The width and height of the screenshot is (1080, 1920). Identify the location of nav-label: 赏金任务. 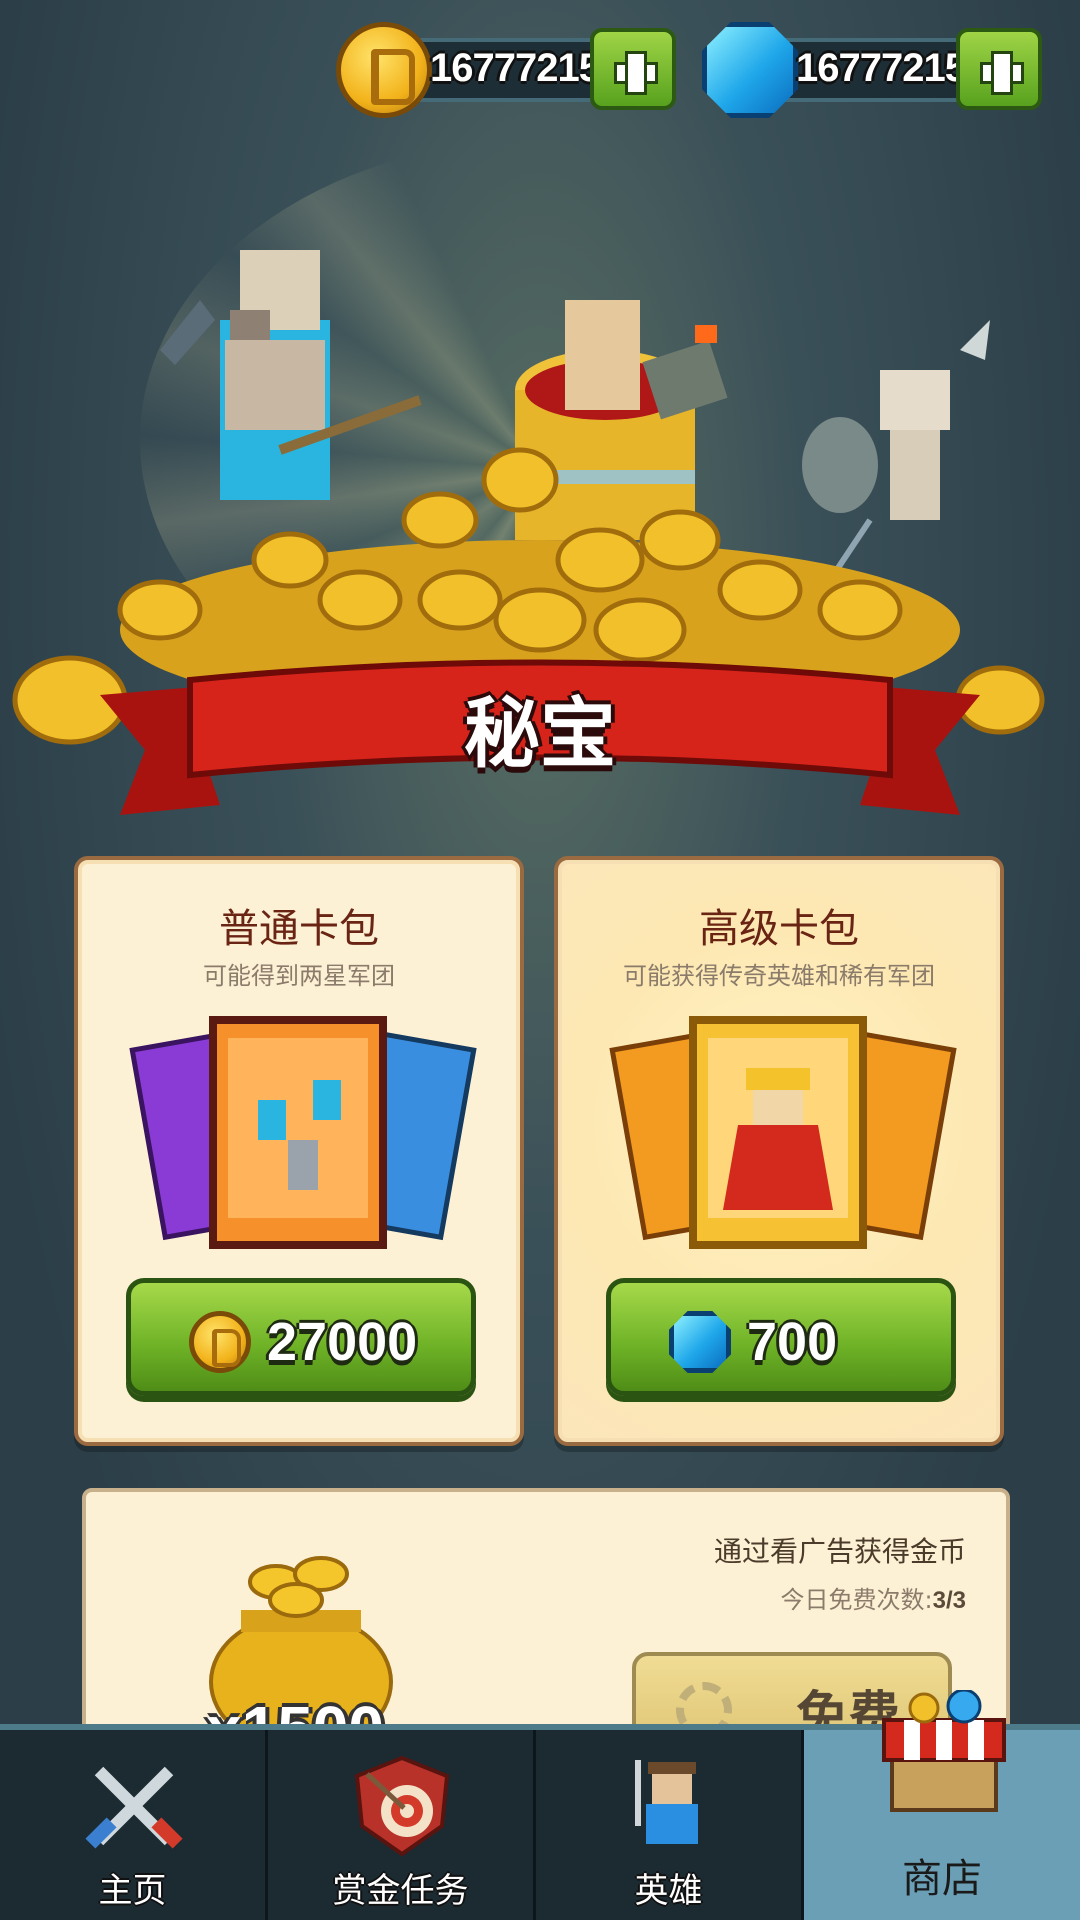
(400, 1891).